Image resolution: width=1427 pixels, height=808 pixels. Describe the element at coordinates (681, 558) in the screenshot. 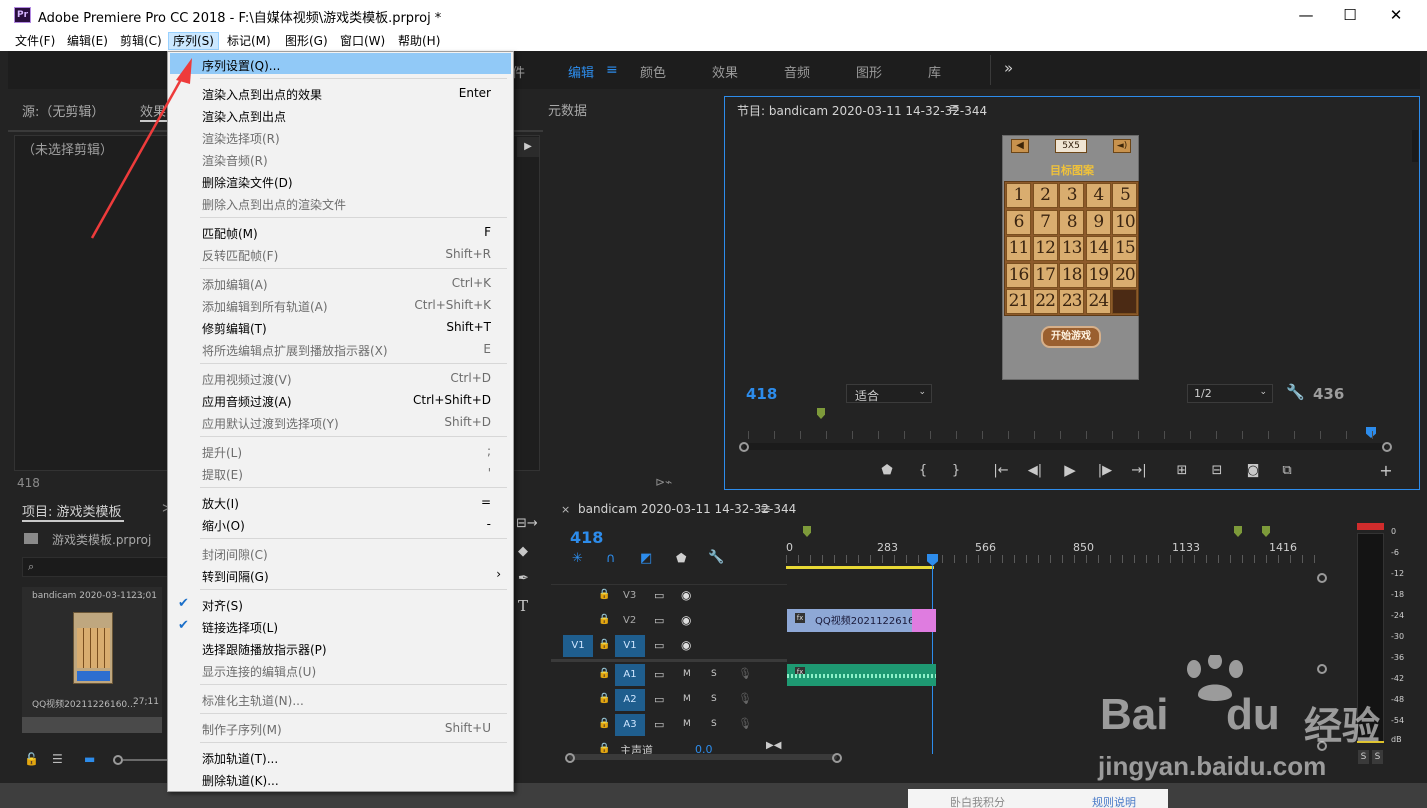

I see `add-marker-timeline-icon: ⬟` at that location.